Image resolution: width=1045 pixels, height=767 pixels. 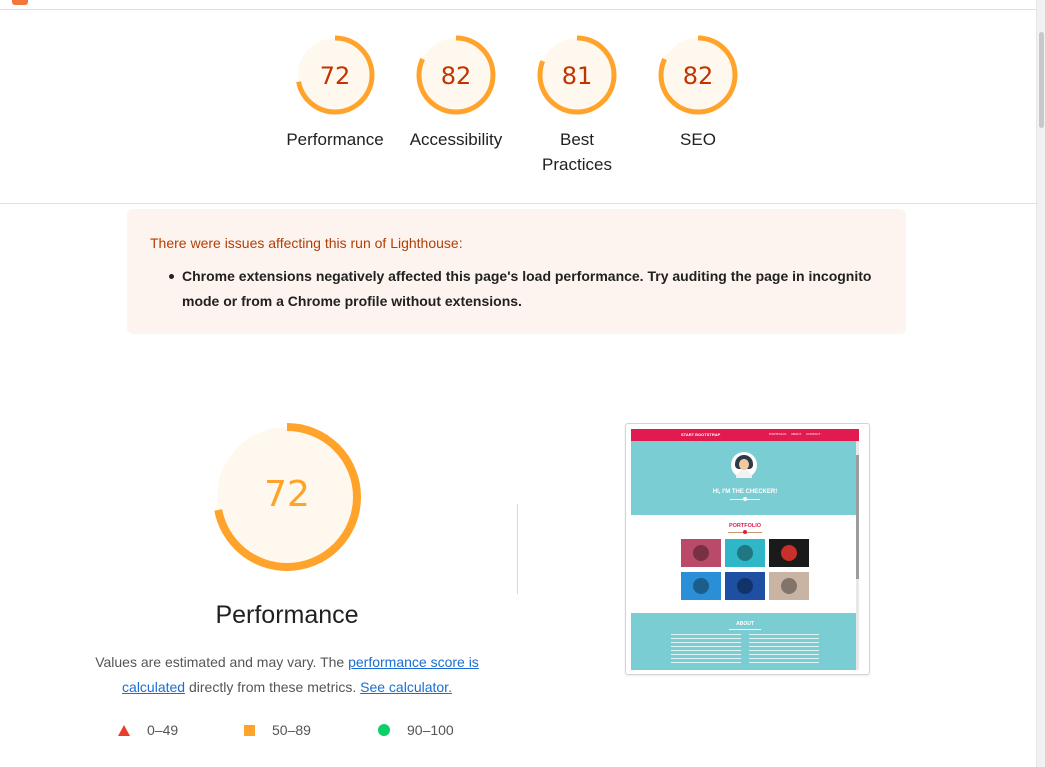 I want to click on gauge-seo: 82 SEO, so click(x=698, y=92).